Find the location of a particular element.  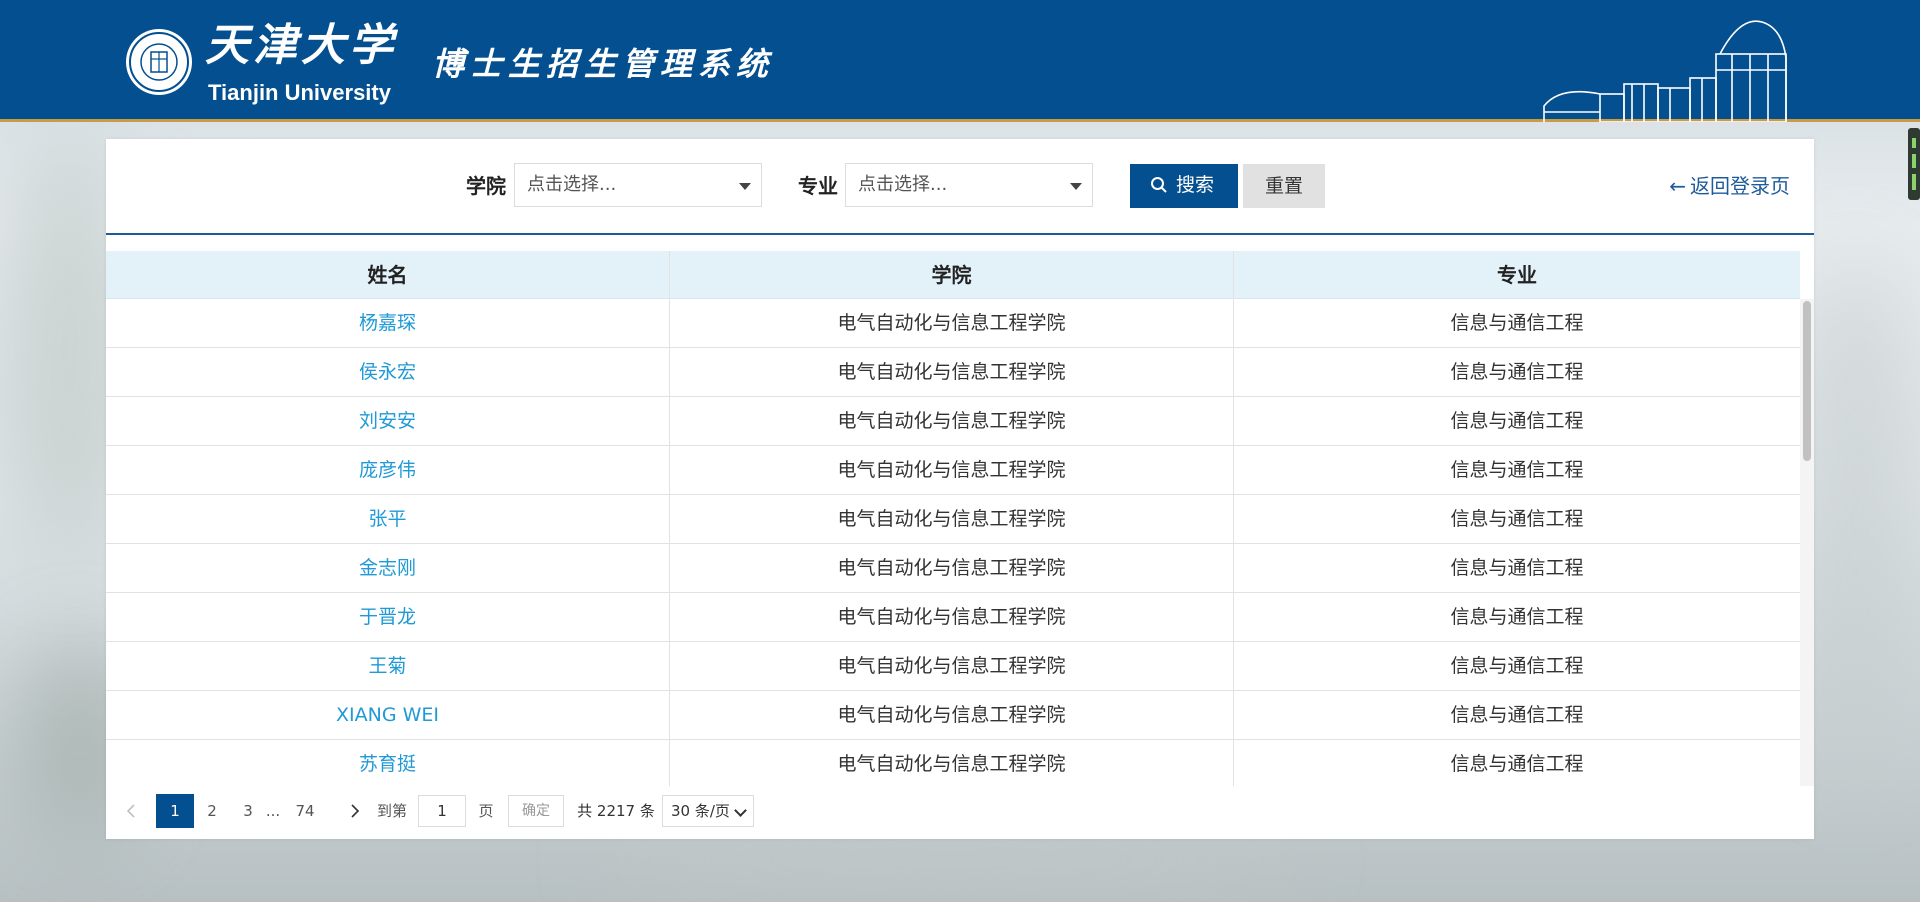

page-size-value: 30 条/页 is located at coordinates (700, 811).